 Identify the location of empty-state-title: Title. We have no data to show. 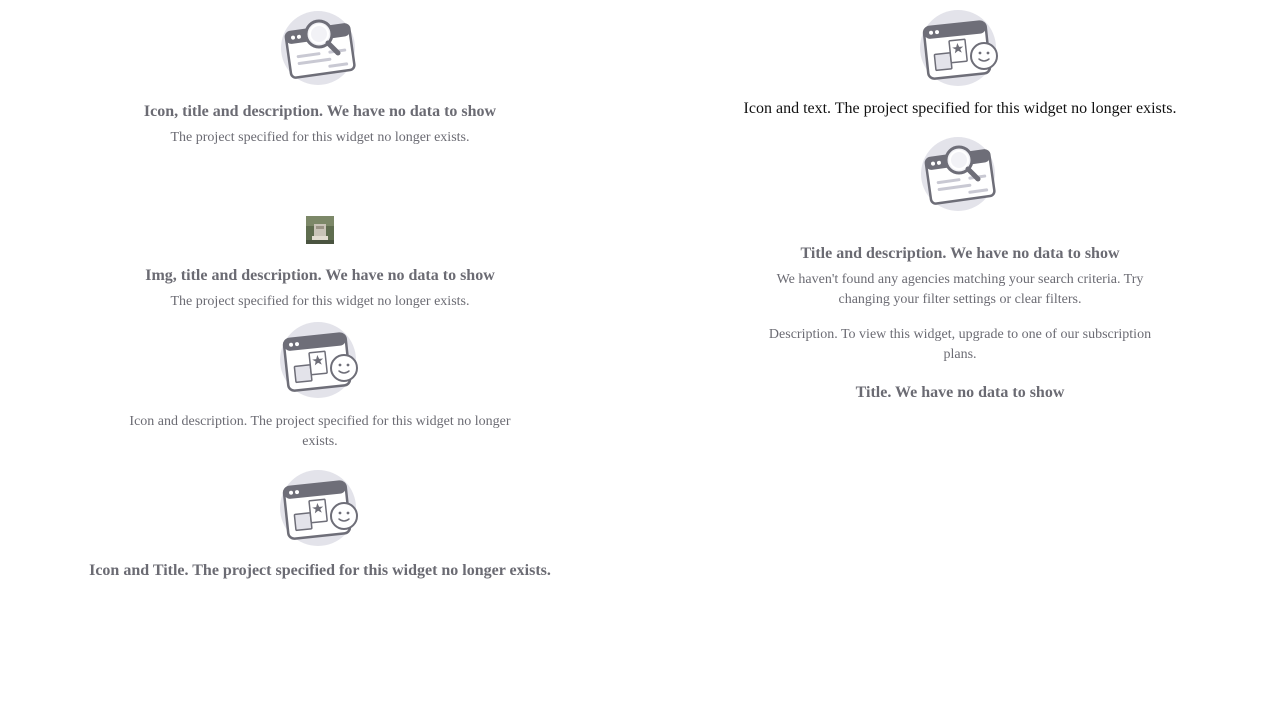
(960, 392).